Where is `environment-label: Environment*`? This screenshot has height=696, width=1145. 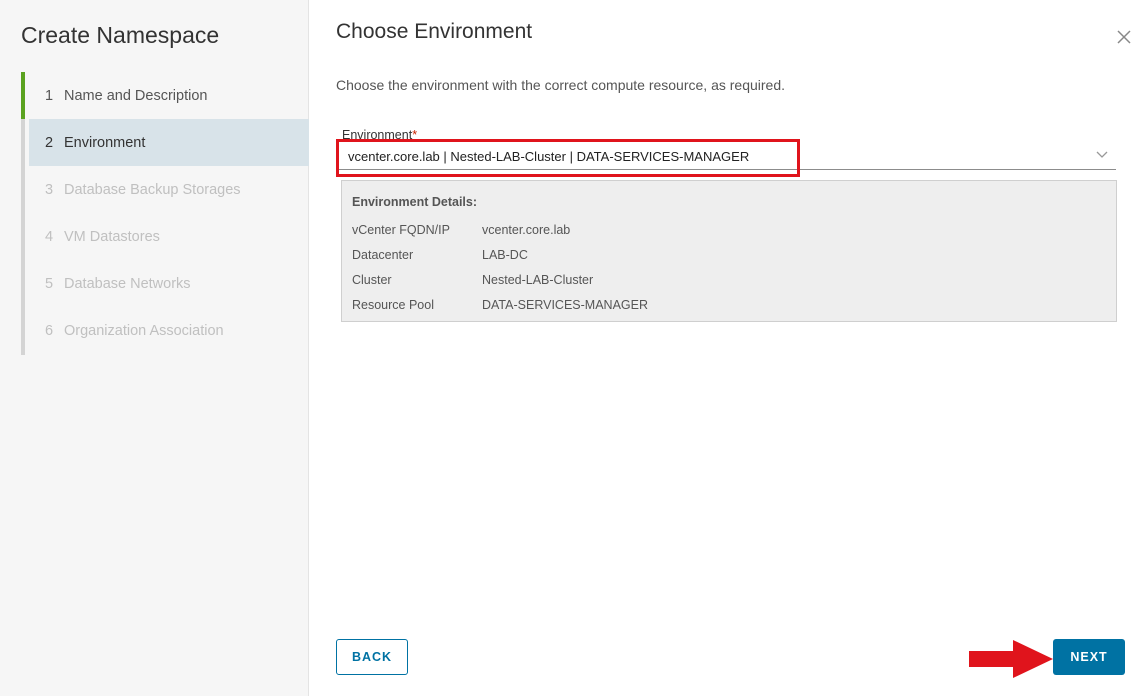 environment-label: Environment* is located at coordinates (380, 135).